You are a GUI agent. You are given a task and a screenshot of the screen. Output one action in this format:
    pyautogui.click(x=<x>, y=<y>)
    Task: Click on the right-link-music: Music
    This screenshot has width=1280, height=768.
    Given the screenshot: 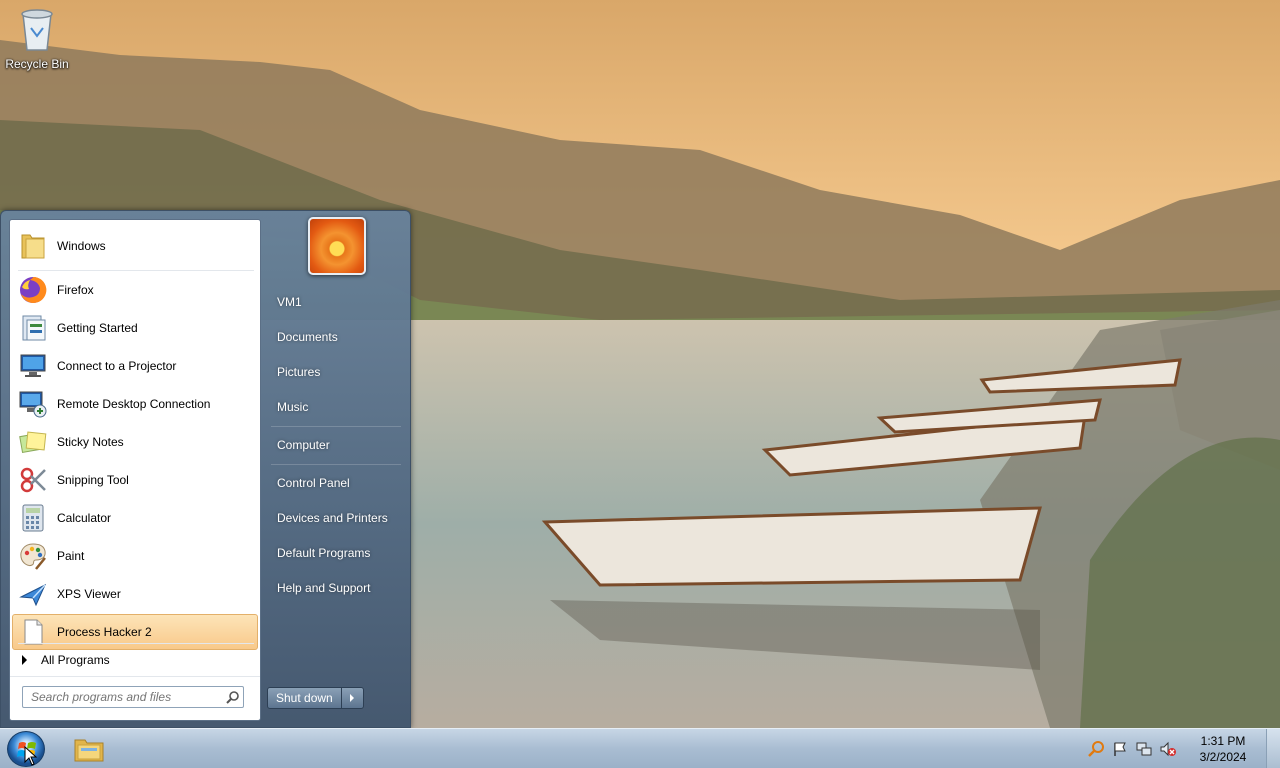 What is the action you would take?
    pyautogui.click(x=336, y=407)
    